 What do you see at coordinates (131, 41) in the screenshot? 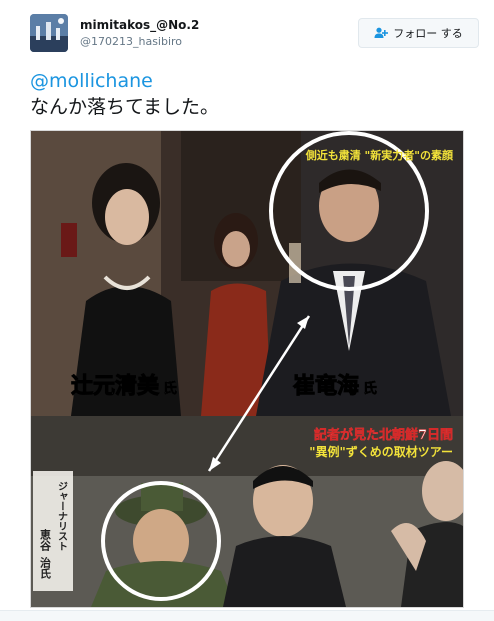
I see `author-handle: @170213_hasibiro` at bounding box center [131, 41].